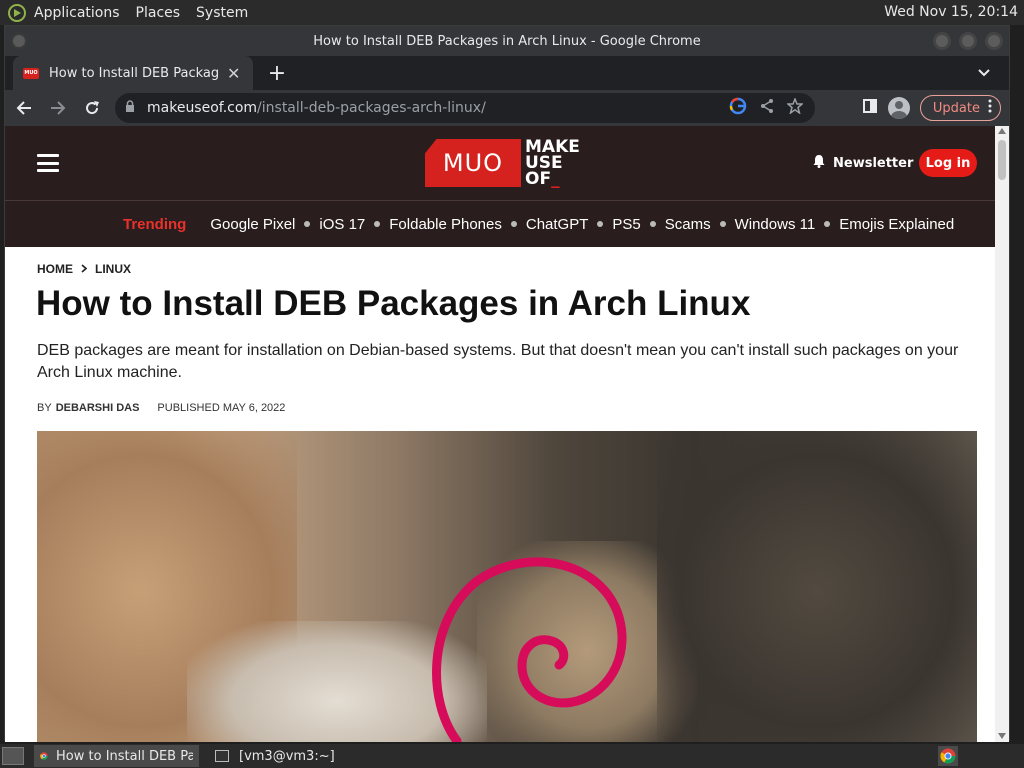 The image size is (1024, 768). What do you see at coordinates (158, 13) in the screenshot?
I see `menu-places: Places` at bounding box center [158, 13].